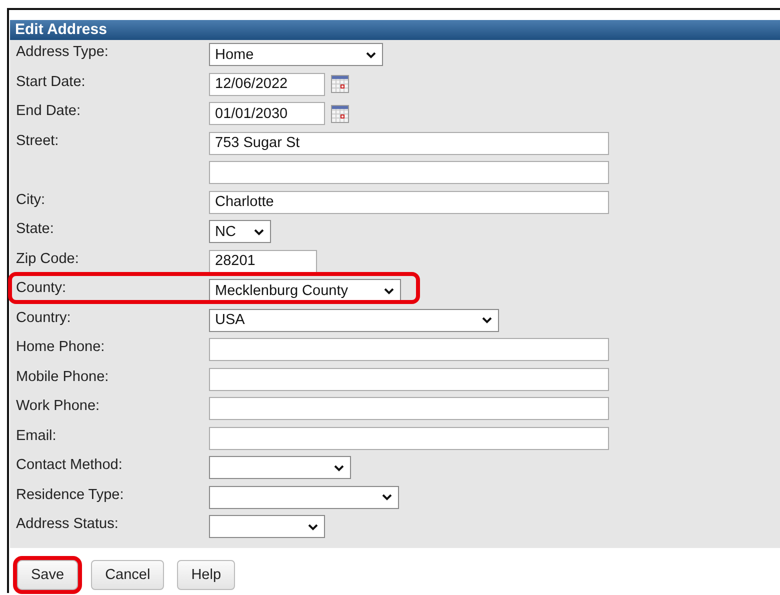  Describe the element at coordinates (67, 524) in the screenshot. I see `field-label: Address Status:` at that location.